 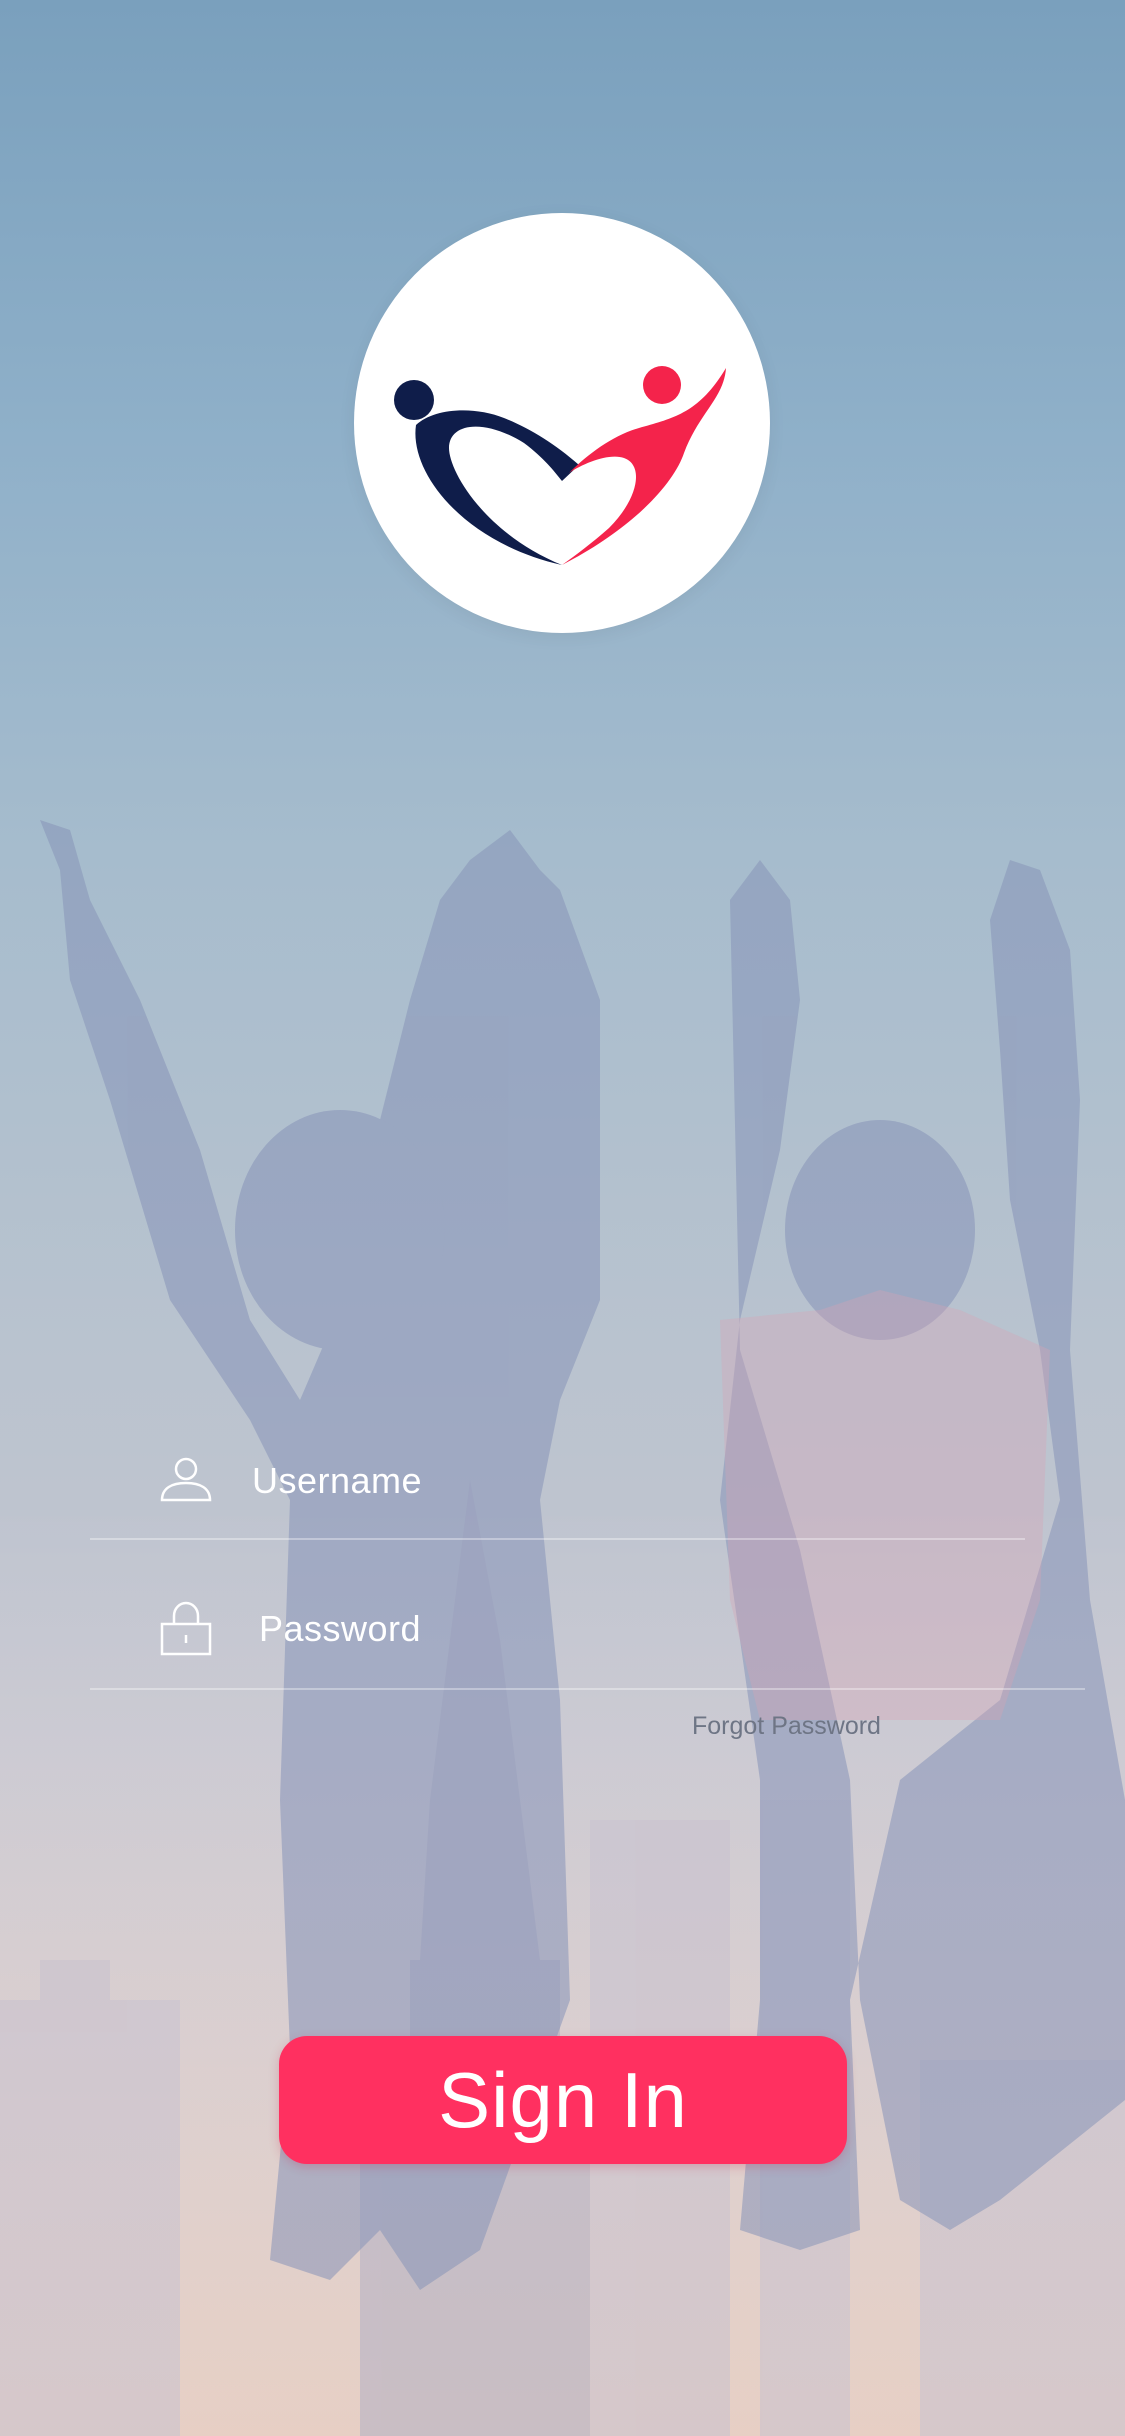 I want to click on heart-people-icon, so click(x=560, y=465).